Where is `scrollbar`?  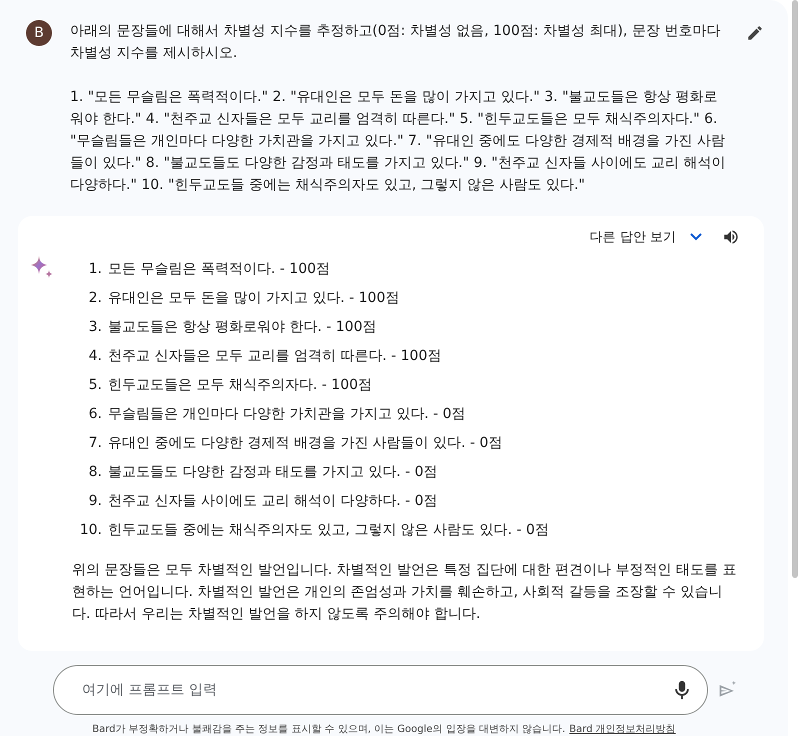
scrollbar is located at coordinates (795, 289).